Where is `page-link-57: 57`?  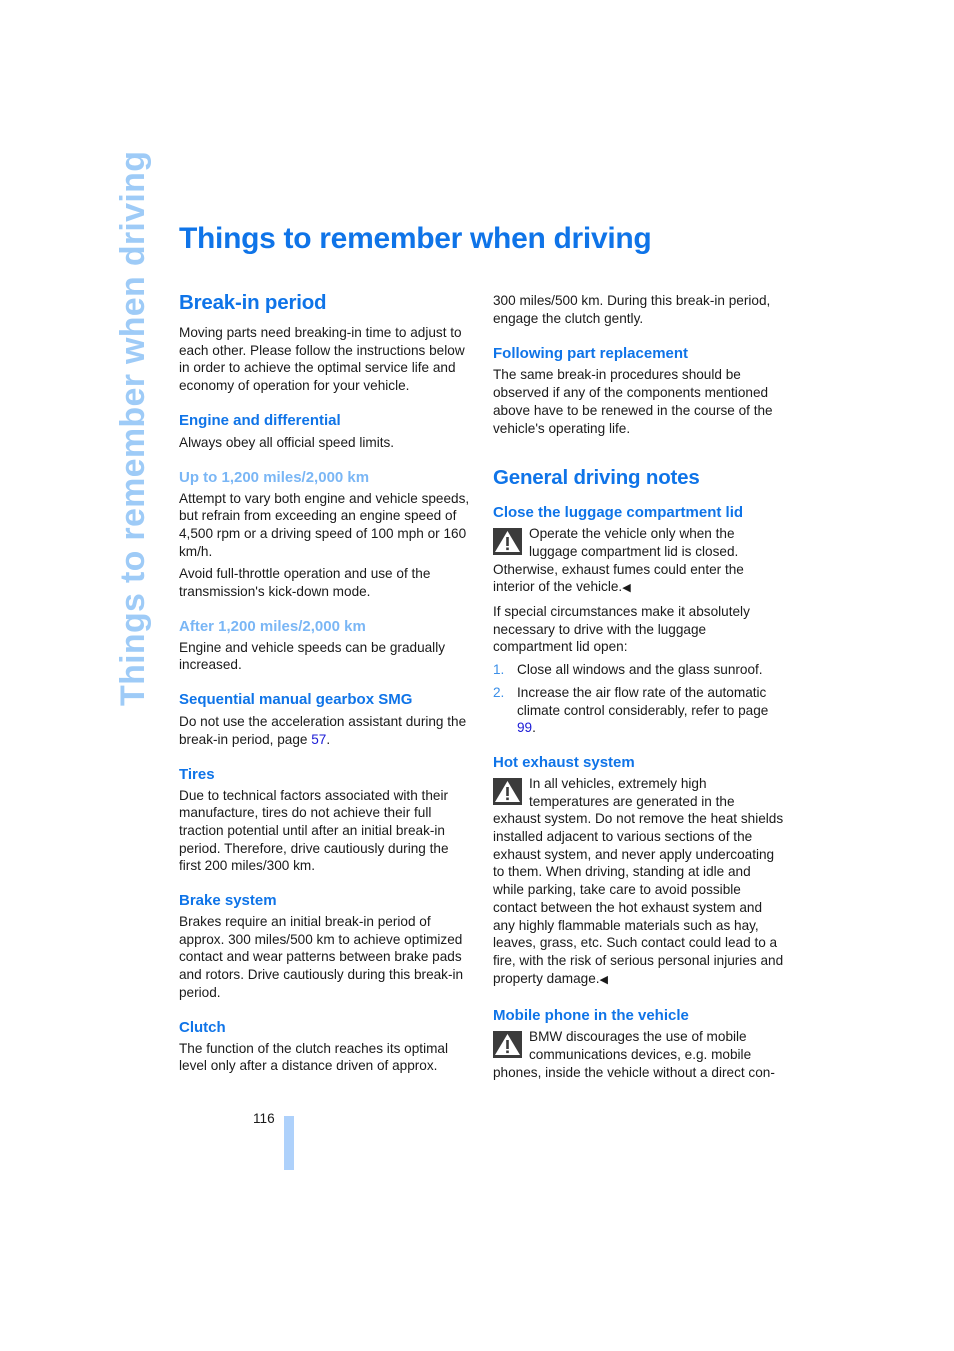
page-link-57: 57 is located at coordinates (318, 739).